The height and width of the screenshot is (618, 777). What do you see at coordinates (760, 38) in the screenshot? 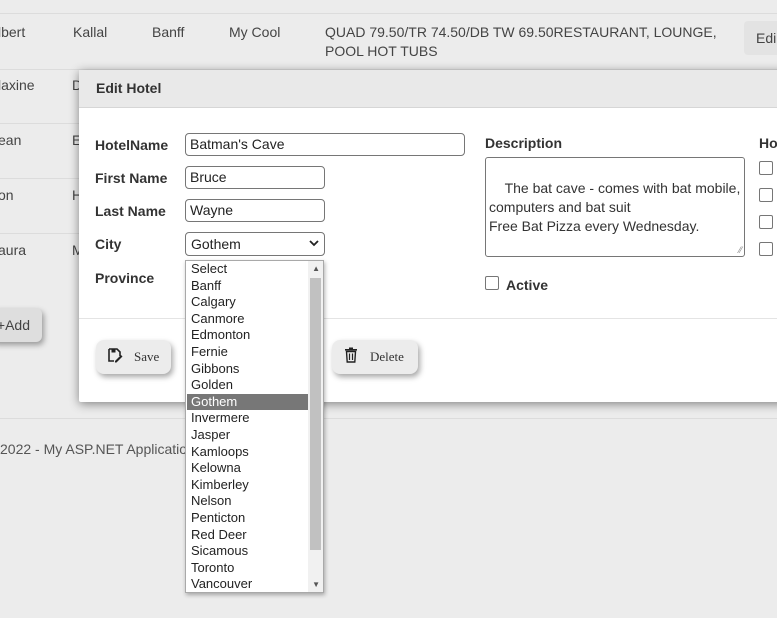
I see `edit-button: Edi` at bounding box center [760, 38].